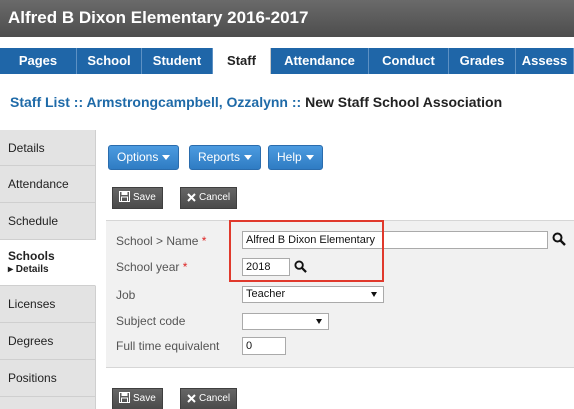 The height and width of the screenshot is (409, 574). Describe the element at coordinates (404, 102) in the screenshot. I see `breadcrumb-current-page: New Staff School Association` at that location.